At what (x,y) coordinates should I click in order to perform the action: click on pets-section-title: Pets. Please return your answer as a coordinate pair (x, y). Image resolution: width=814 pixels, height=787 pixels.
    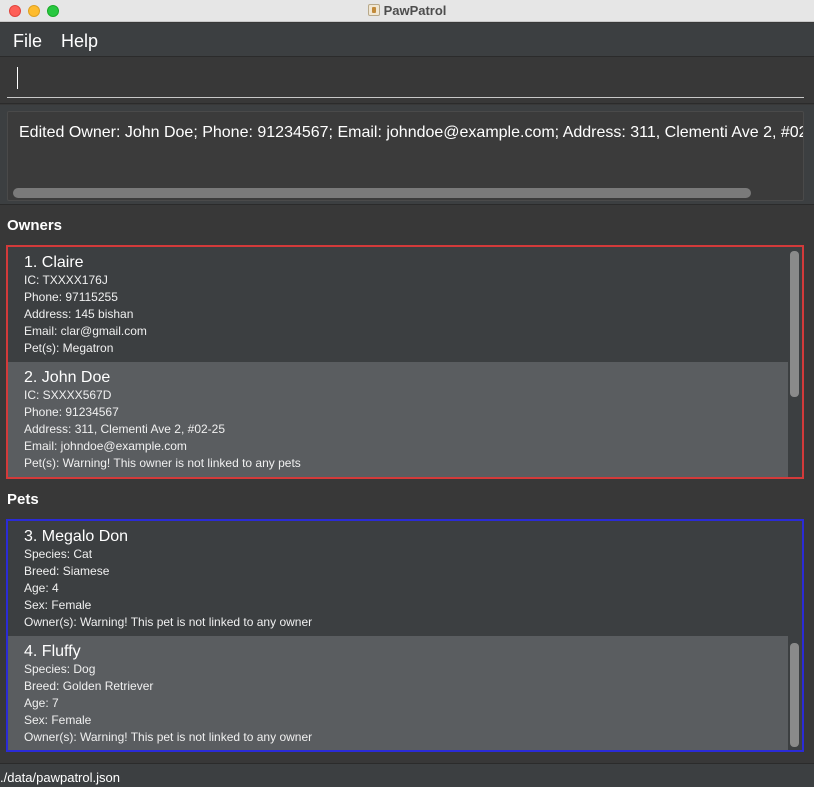
    Looking at the image, I should click on (23, 499).